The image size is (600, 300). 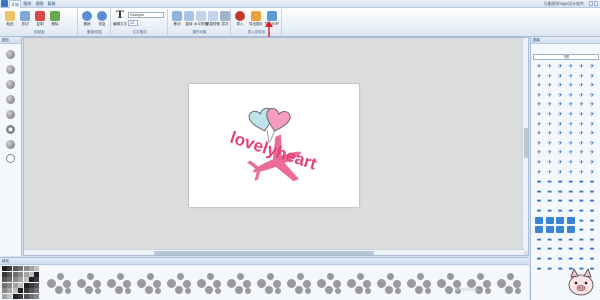 What do you see at coordinates (102, 20) in the screenshot?
I see `redo-button: 恢复` at bounding box center [102, 20].